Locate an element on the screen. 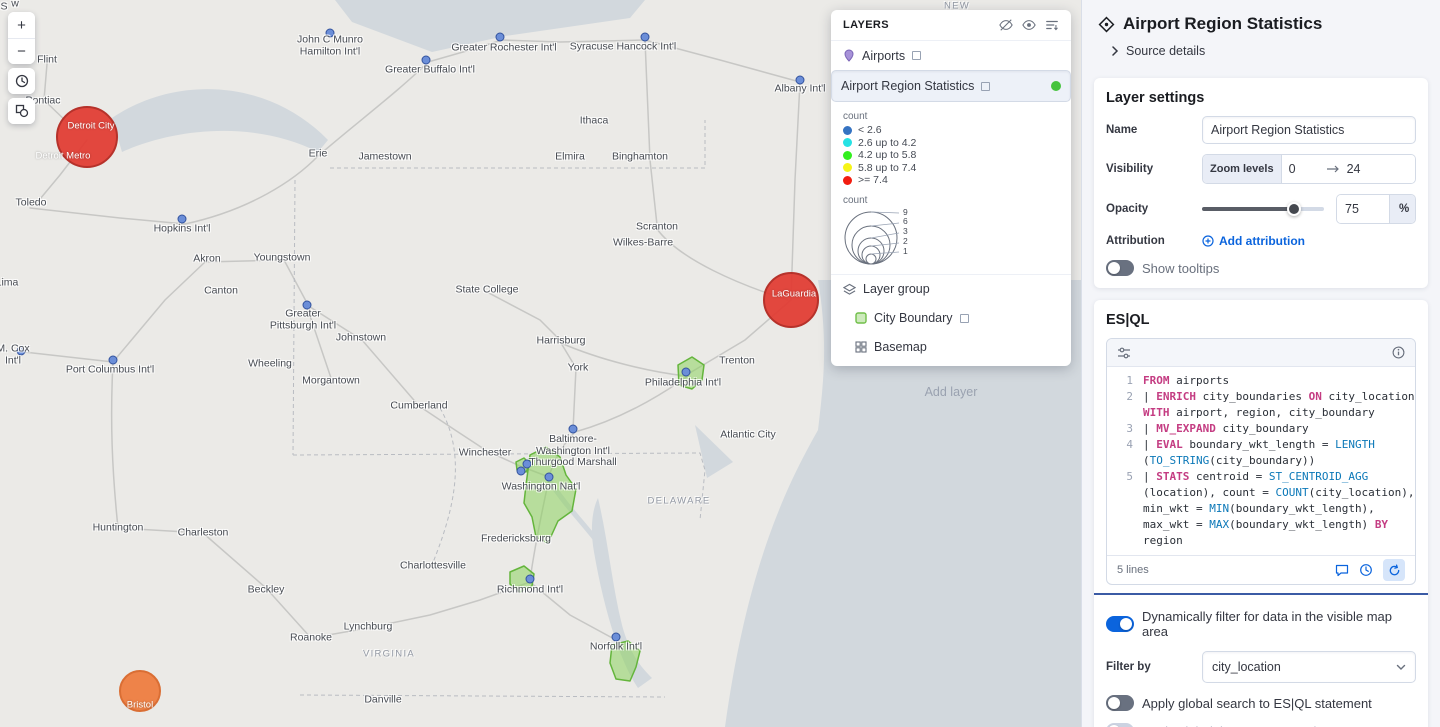 The width and height of the screenshot is (1440, 727). feedback-button is located at coordinates (1342, 570).